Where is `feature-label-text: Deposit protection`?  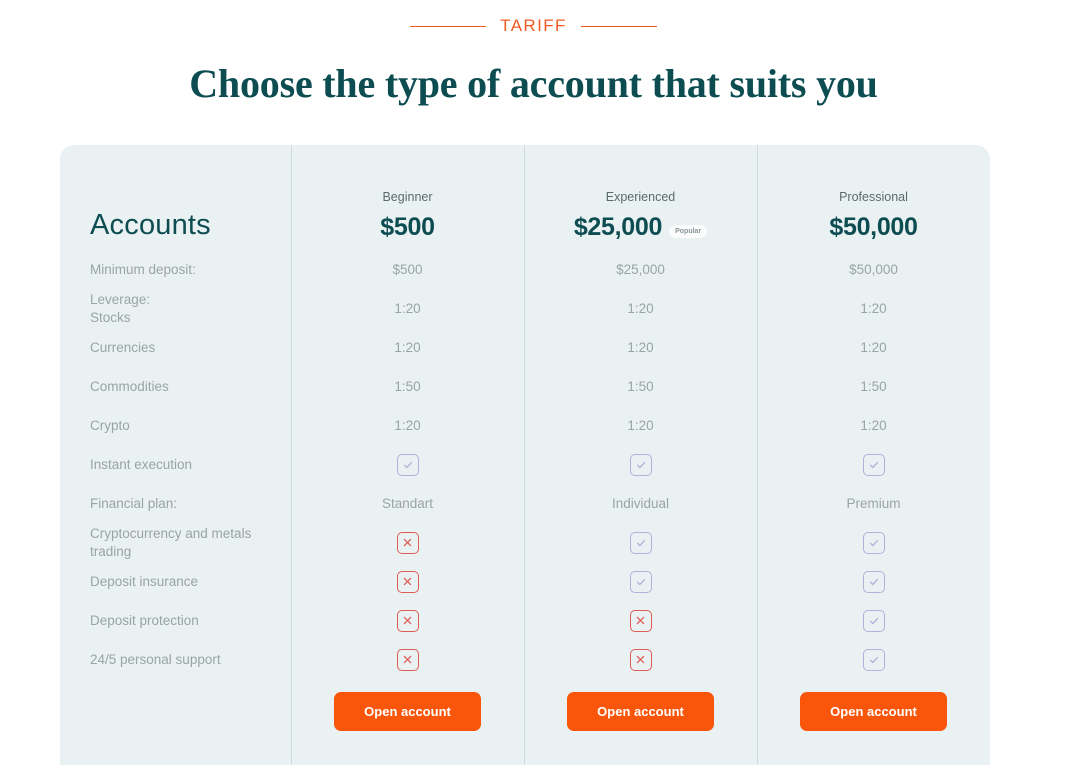
feature-label-text: Deposit protection is located at coordinates (144, 620).